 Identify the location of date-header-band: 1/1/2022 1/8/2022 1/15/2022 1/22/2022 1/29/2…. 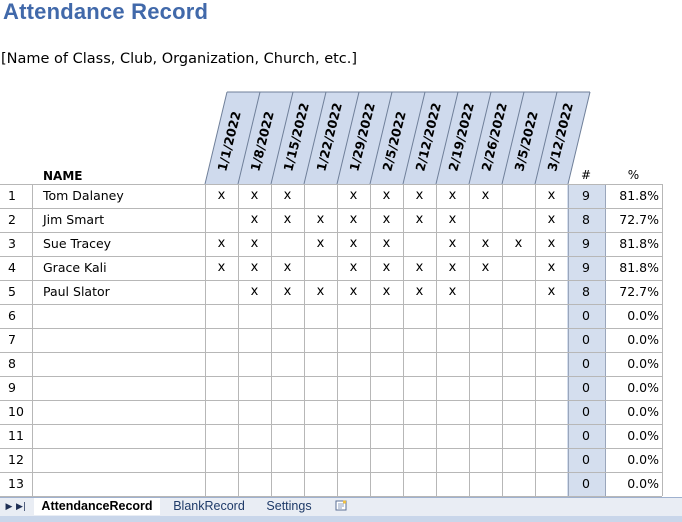
(397, 137).